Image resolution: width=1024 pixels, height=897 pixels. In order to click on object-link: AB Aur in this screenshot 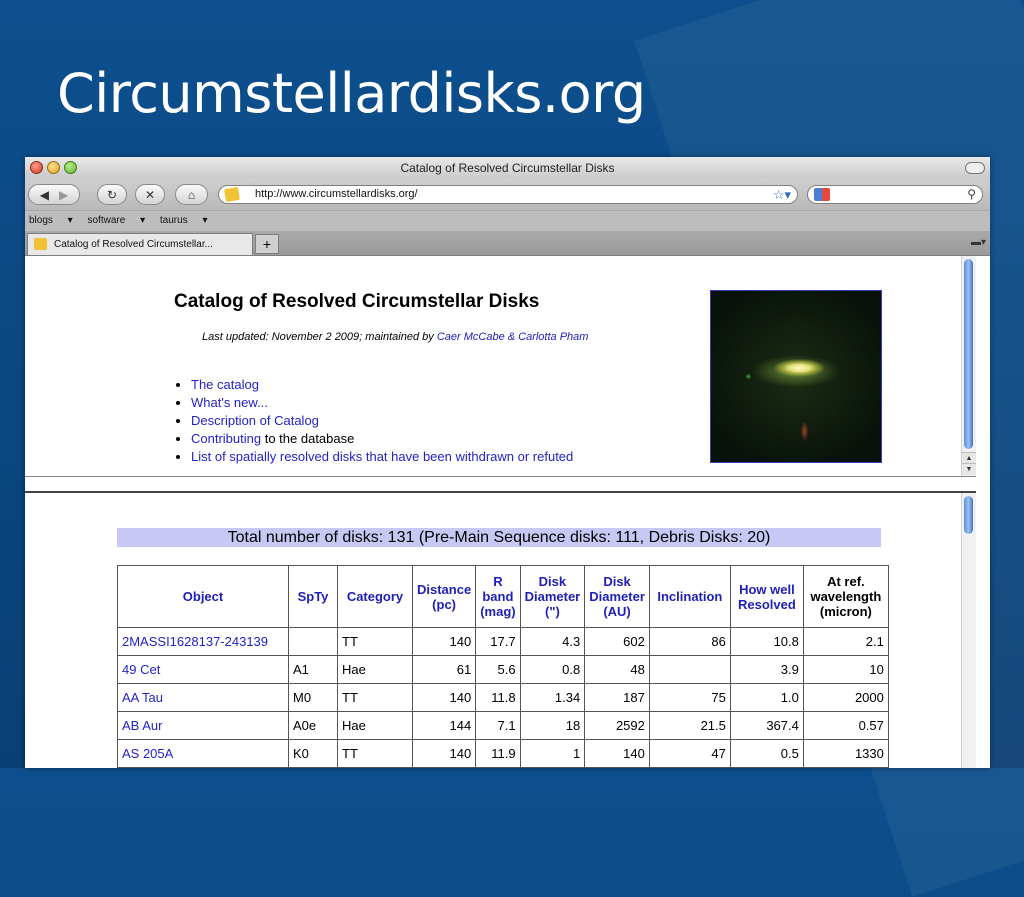, I will do `click(203, 725)`.